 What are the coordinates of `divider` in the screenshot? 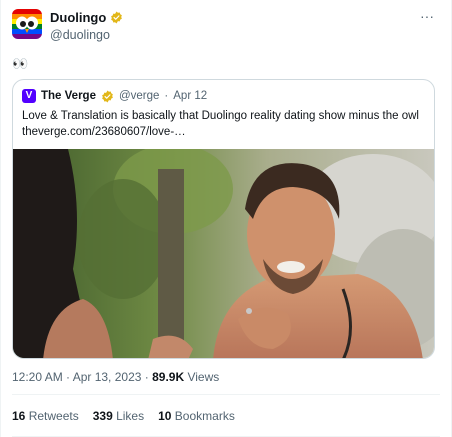 It's located at (226, 394).